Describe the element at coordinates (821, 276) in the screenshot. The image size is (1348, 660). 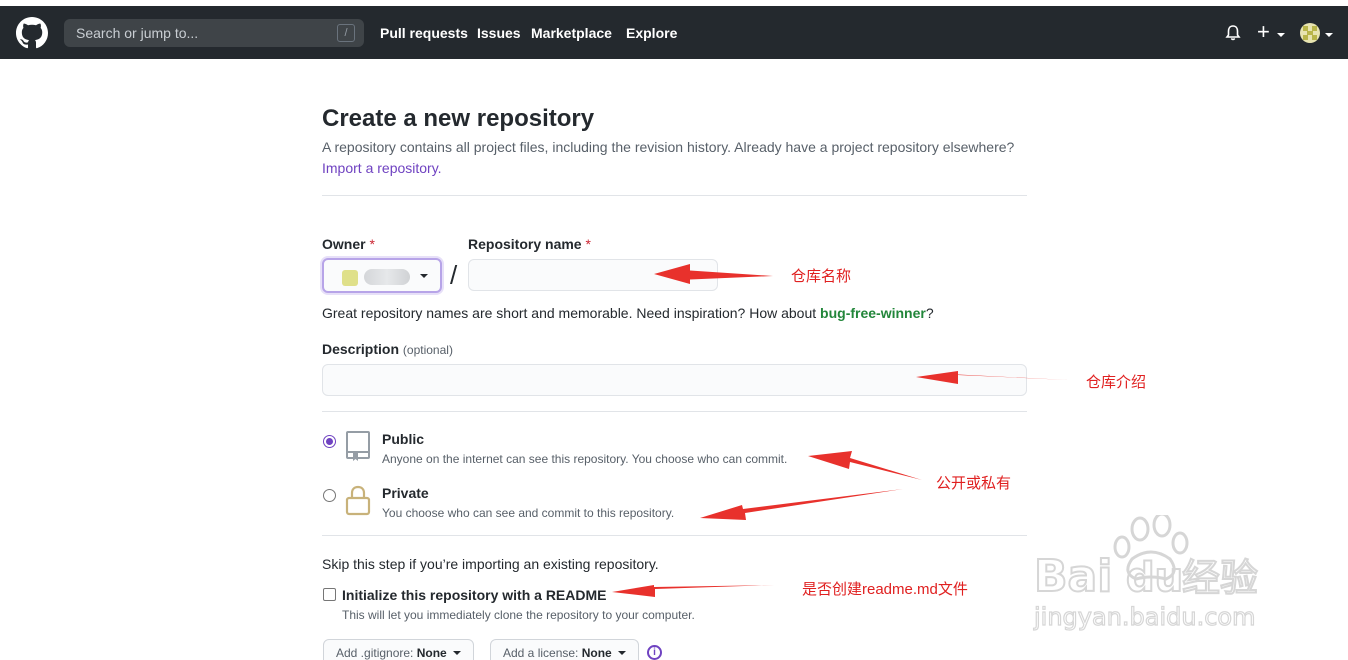
I see `annotation-repo-name: 仓库名称` at that location.